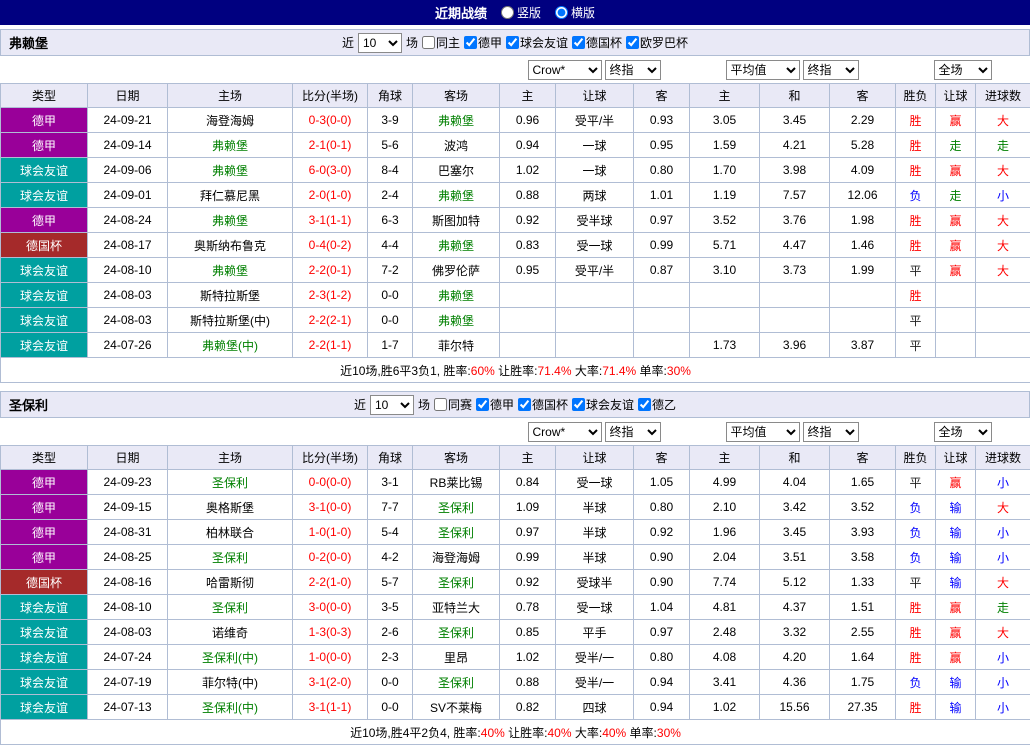 The width and height of the screenshot is (1030, 745). What do you see at coordinates (725, 682) in the screenshot?
I see `euro-home-odds: 3.41` at bounding box center [725, 682].